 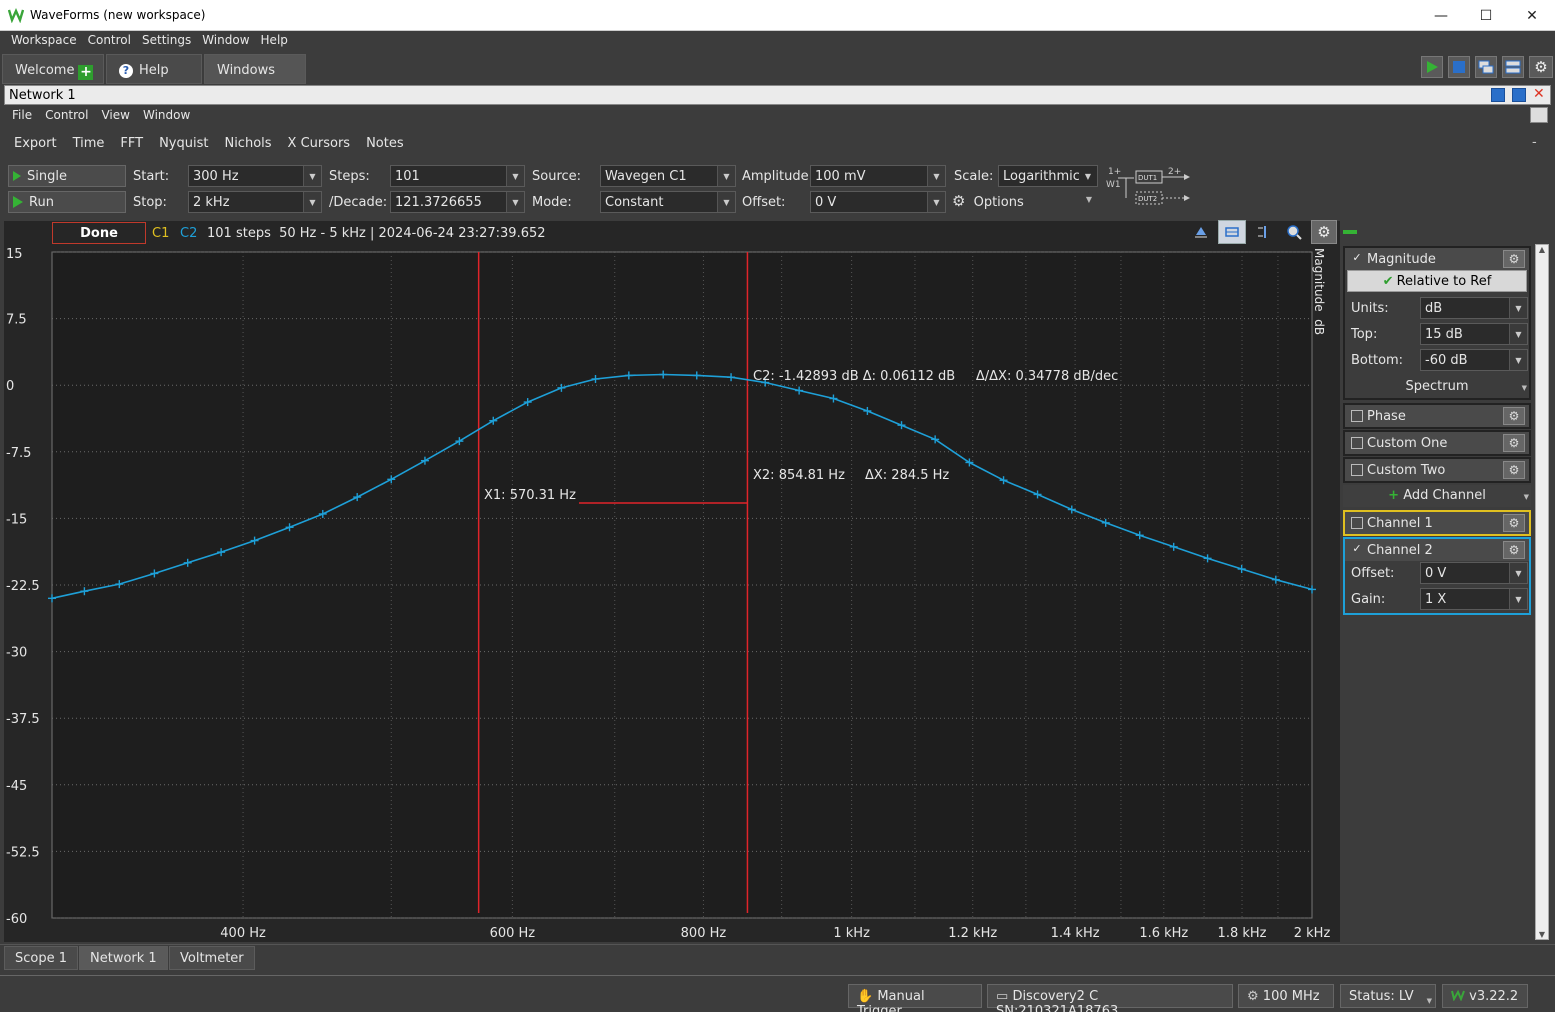 What do you see at coordinates (1542, 592) in the screenshot?
I see `panel-scrollbar: ▲ ▼` at bounding box center [1542, 592].